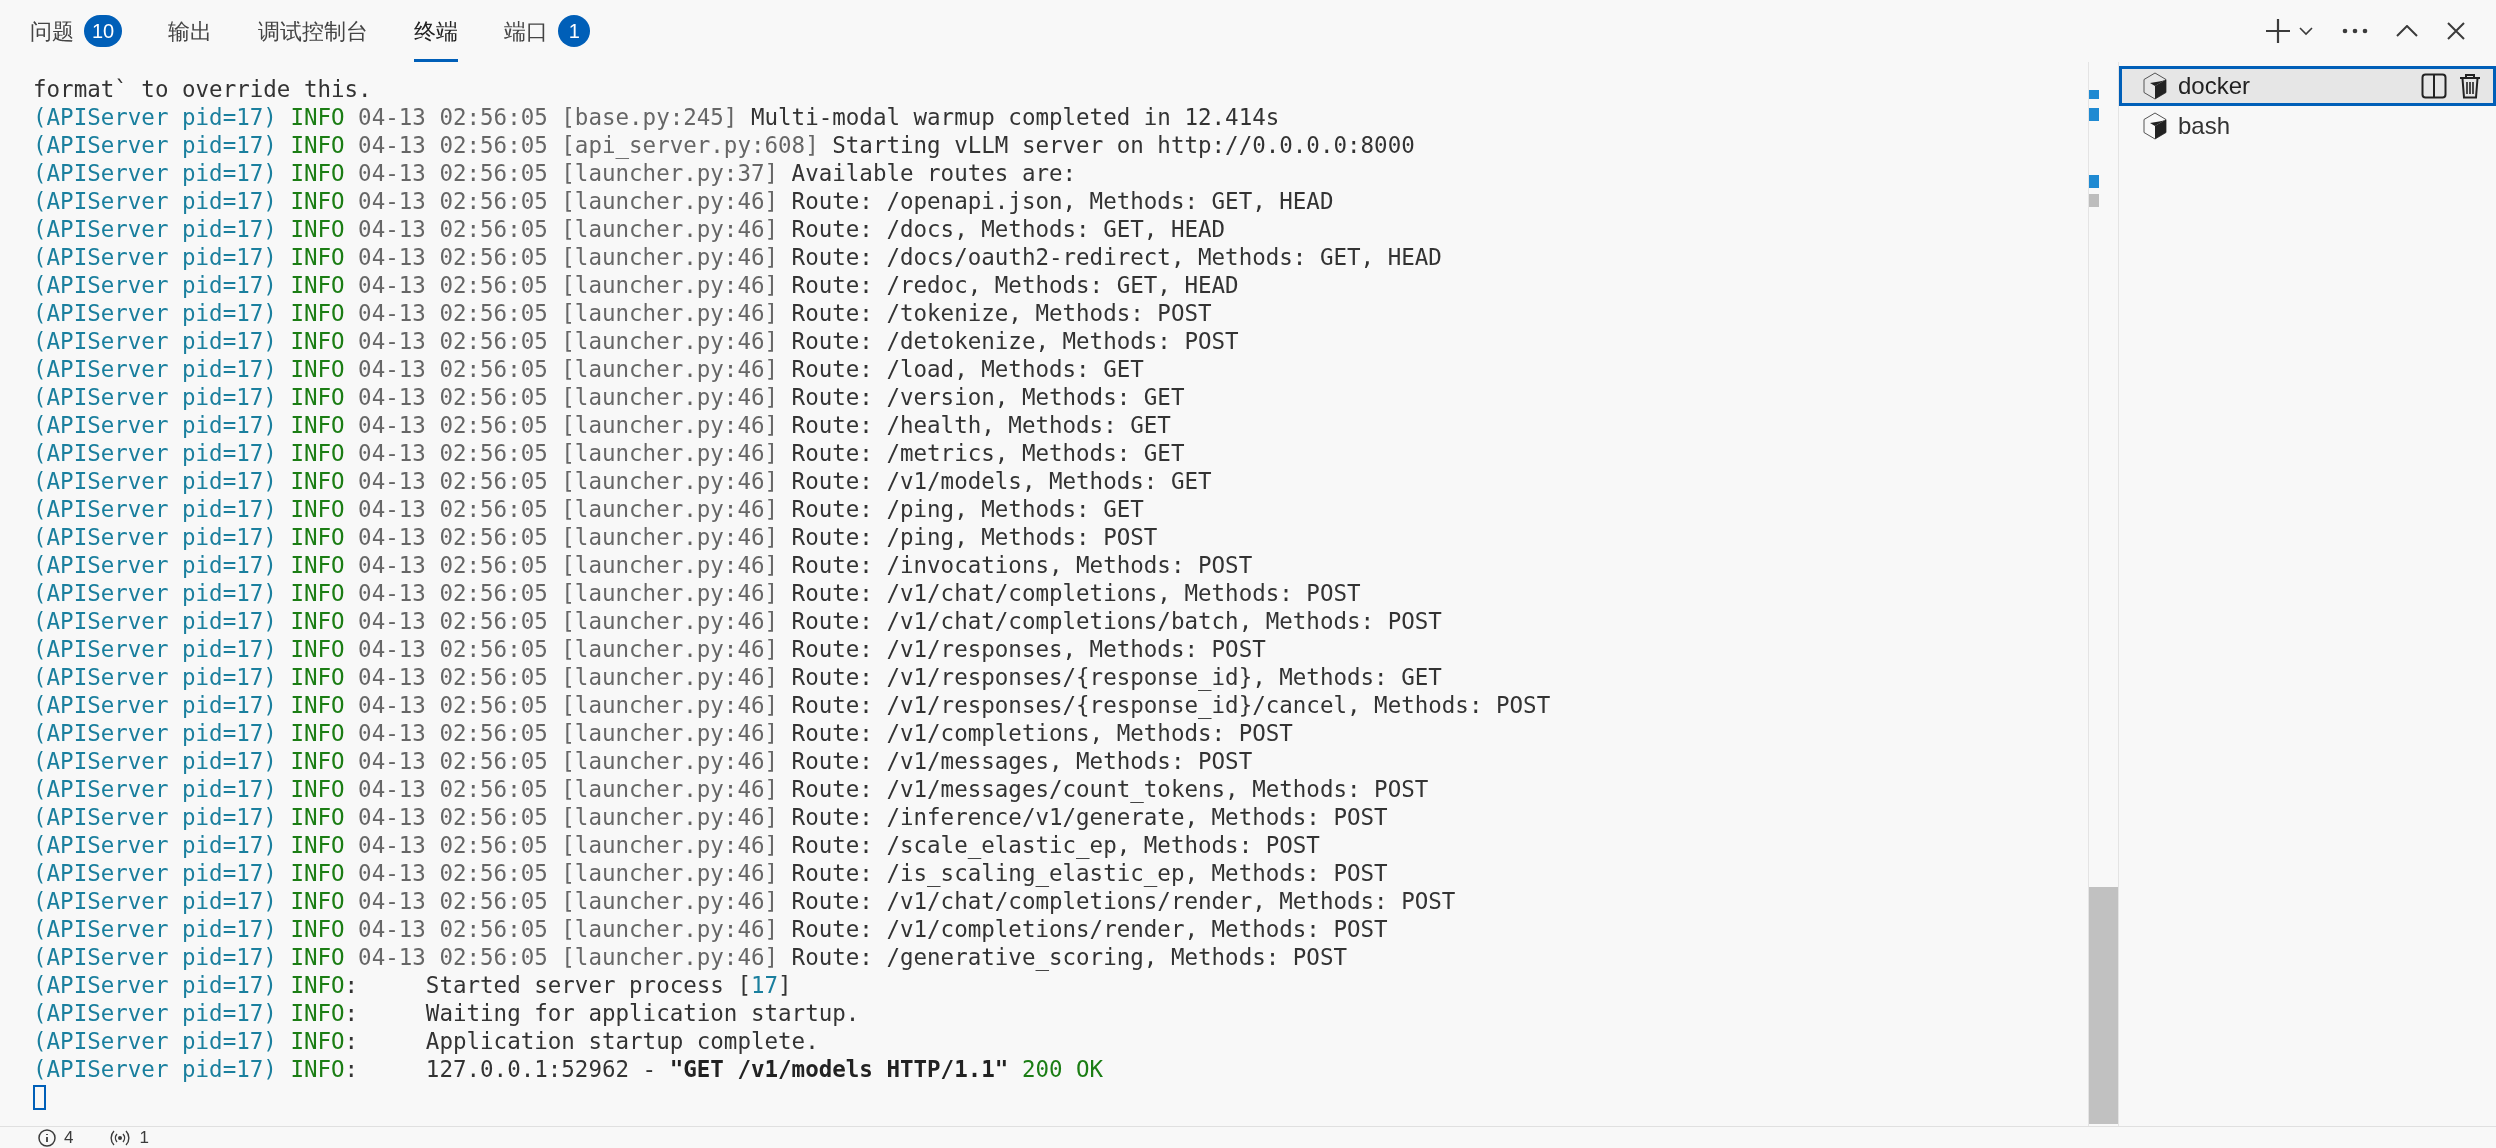  Describe the element at coordinates (412, 985) in the screenshot. I see `log-line: (APIServer pid=17) INFO: Started server process [17]` at that location.